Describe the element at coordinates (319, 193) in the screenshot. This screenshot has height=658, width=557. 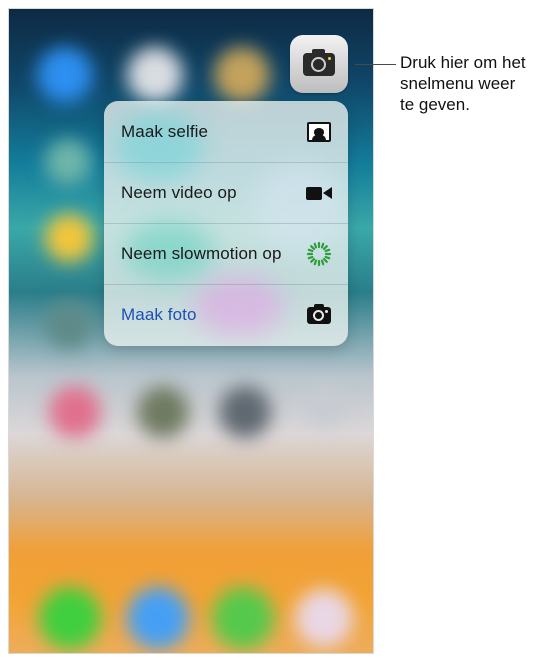
I see `video-camera-icon` at that location.